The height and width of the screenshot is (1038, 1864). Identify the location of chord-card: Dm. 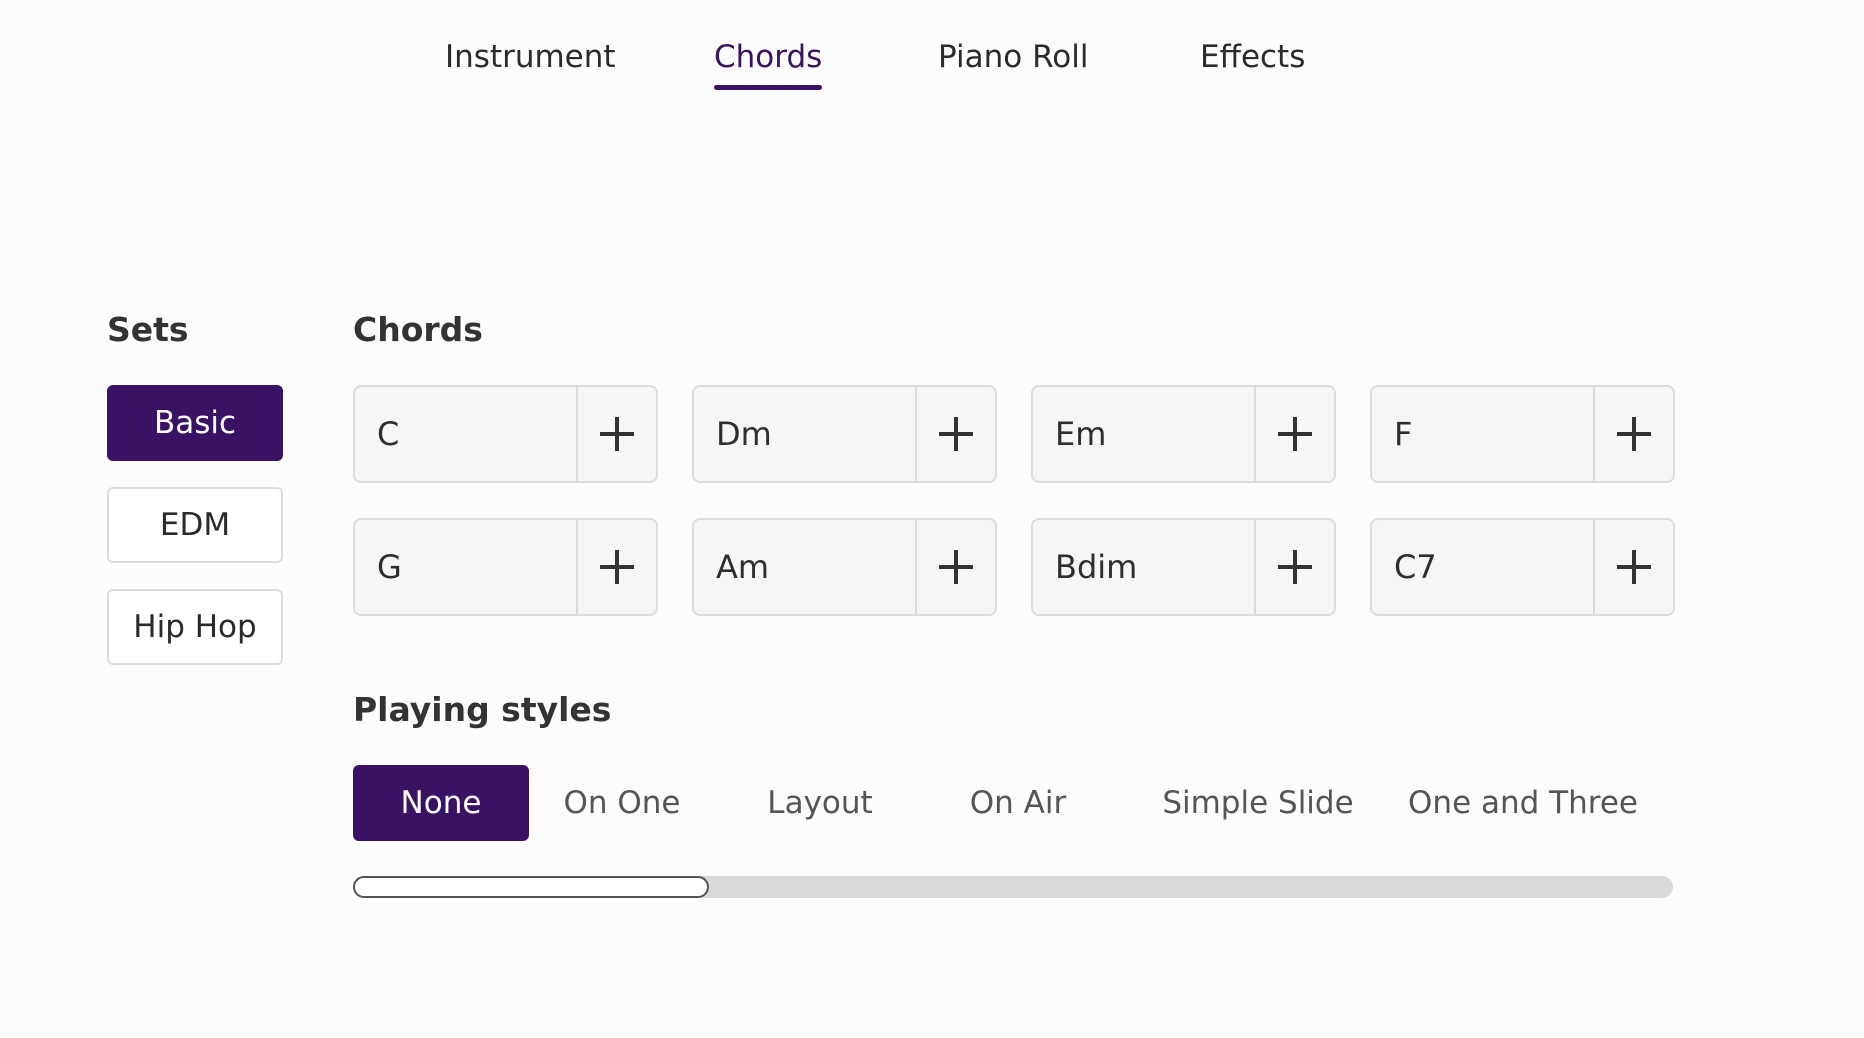
(844, 434).